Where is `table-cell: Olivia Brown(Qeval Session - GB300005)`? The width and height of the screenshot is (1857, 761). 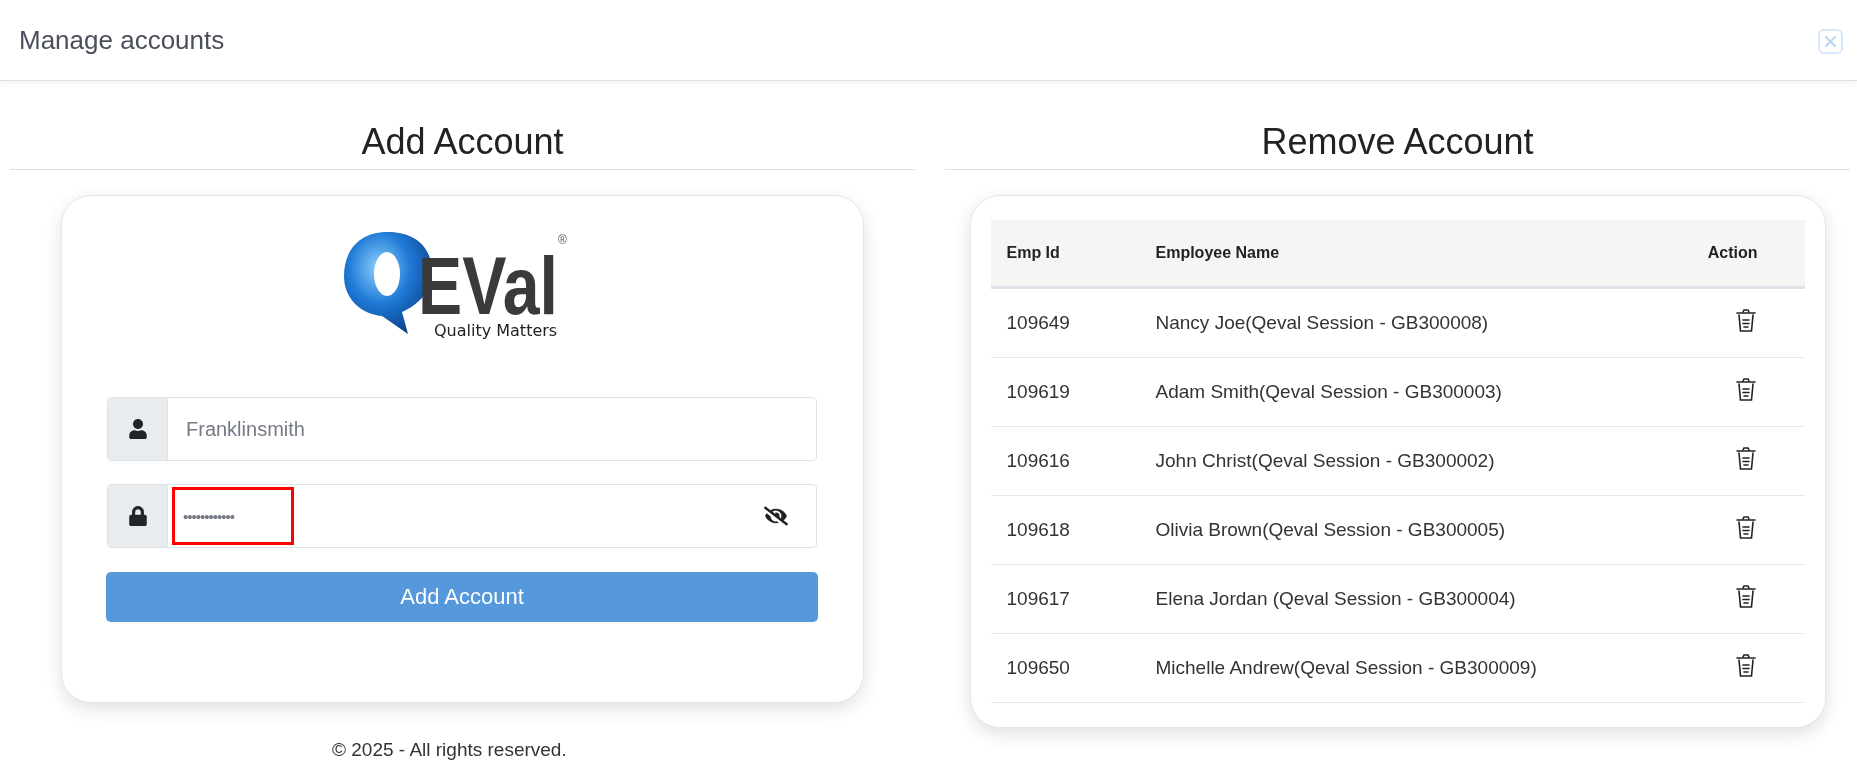 table-cell: Olivia Brown(Qeval Session - GB300005) is located at coordinates (1408, 530).